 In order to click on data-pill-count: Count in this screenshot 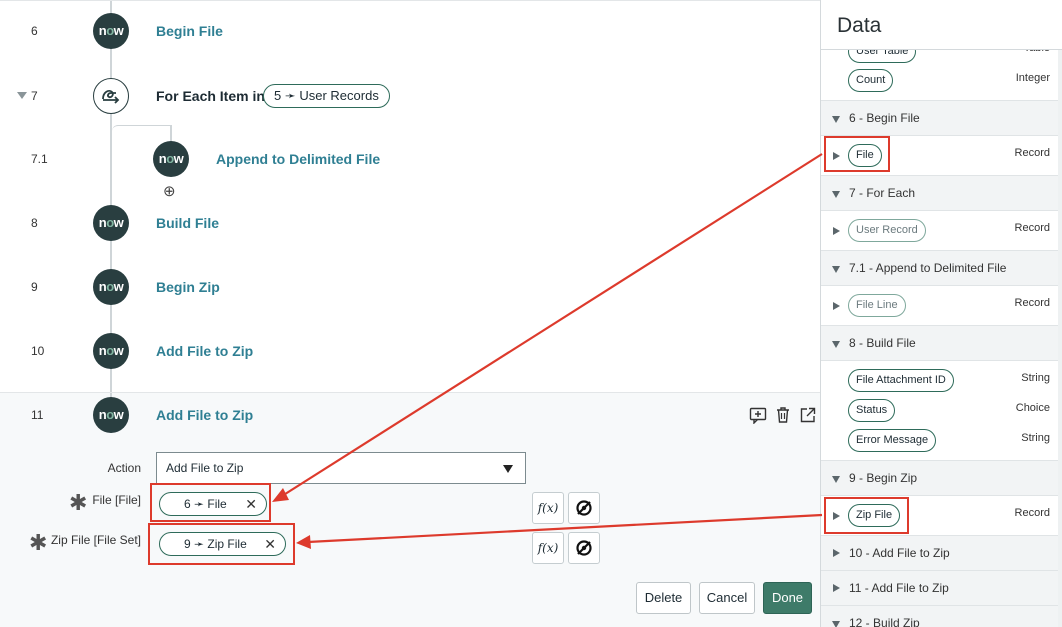, I will do `click(871, 80)`.